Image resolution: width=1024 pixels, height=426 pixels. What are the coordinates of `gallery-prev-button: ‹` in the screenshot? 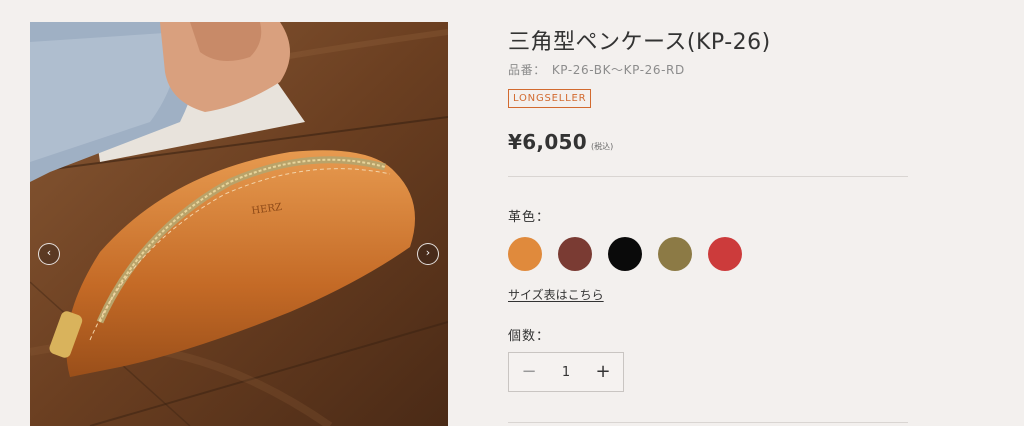 It's located at (49, 254).